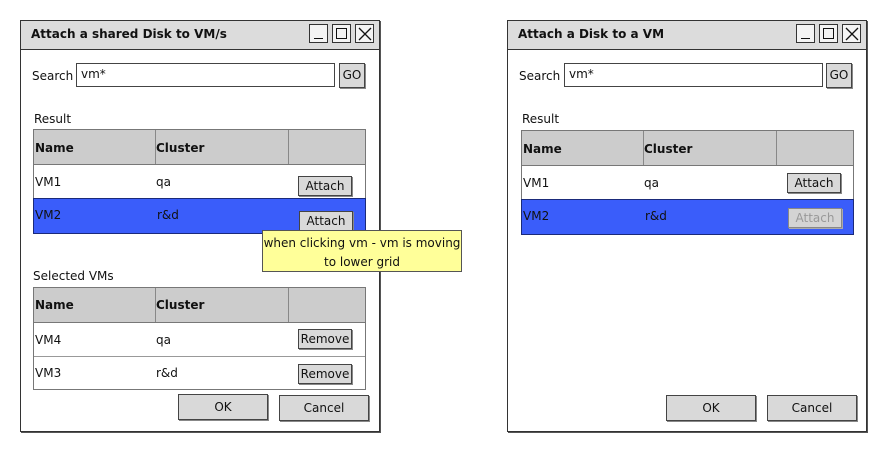 The height and width of the screenshot is (451, 886). I want to click on dialog-title: Attach a Disk to a VM, so click(591, 34).